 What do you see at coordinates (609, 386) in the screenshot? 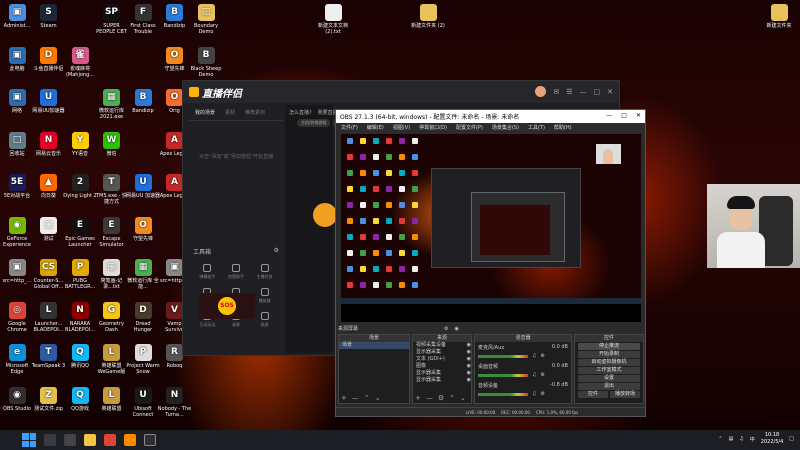
I see `obs-control-button: 退出` at bounding box center [609, 386].